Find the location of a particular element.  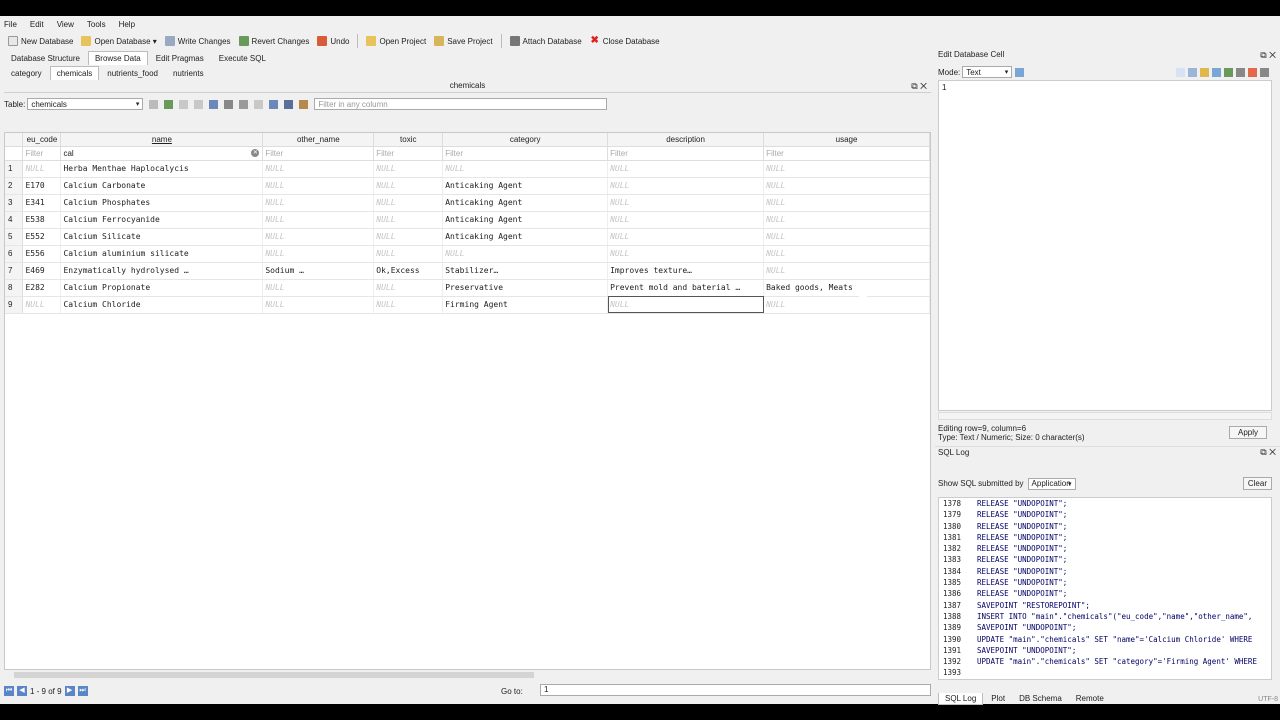

apply-button: Apply is located at coordinates (1248, 432).